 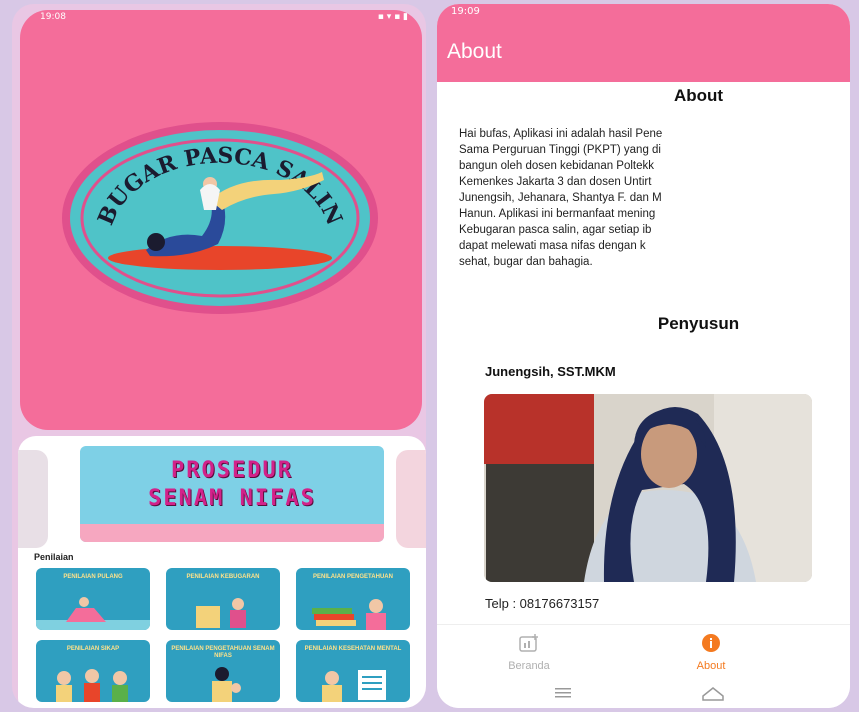 I want to click on tile-penilaian-sikap: Penilaian Sikap, so click(x=93, y=671).